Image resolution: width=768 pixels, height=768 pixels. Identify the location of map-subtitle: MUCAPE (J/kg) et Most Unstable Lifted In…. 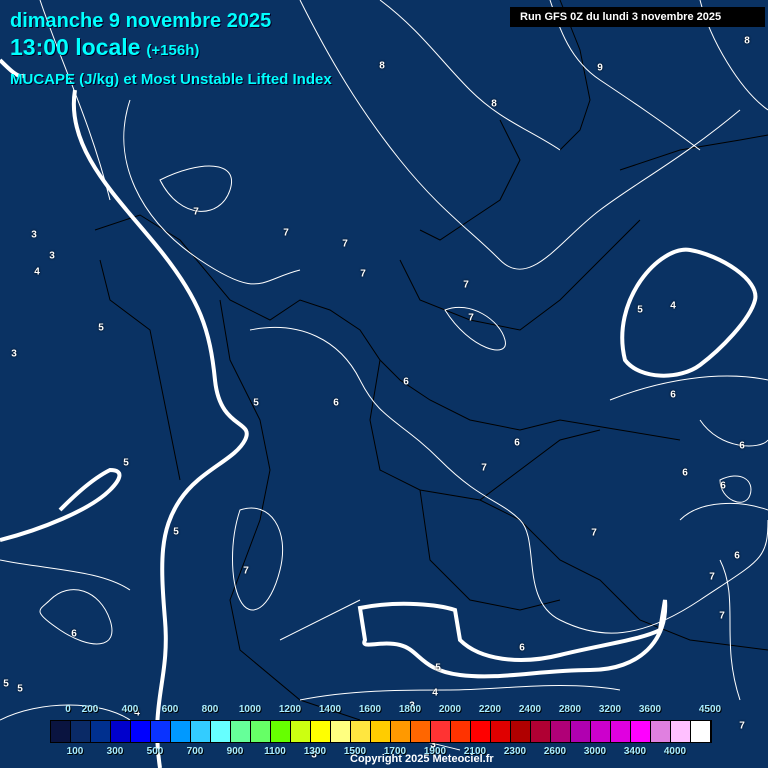
(171, 79).